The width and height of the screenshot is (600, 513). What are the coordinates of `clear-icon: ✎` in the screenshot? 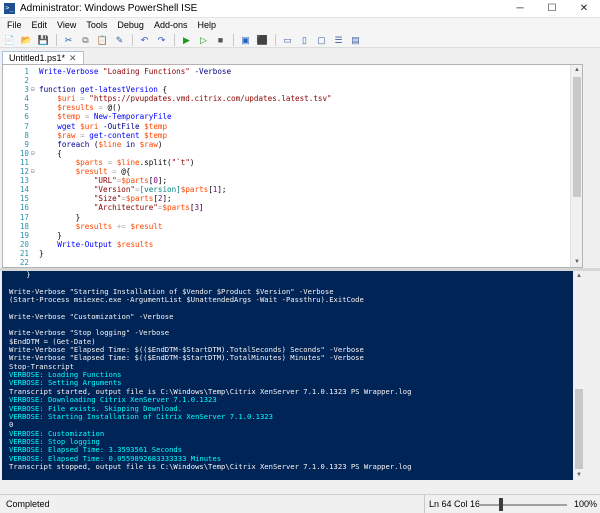 It's located at (119, 39).